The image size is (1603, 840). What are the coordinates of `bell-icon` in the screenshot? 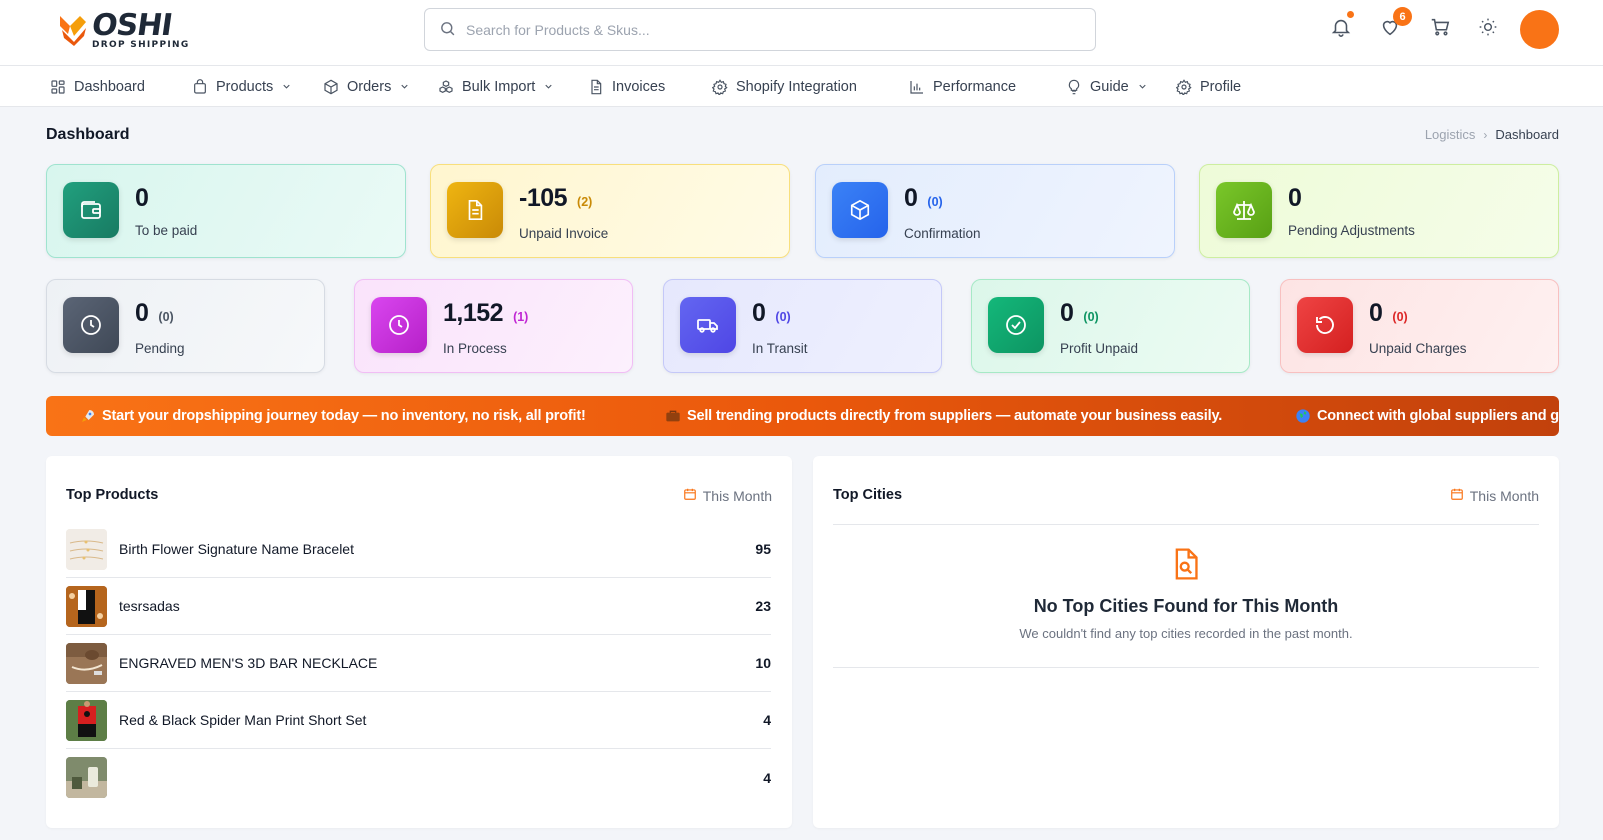 It's located at (1341, 28).